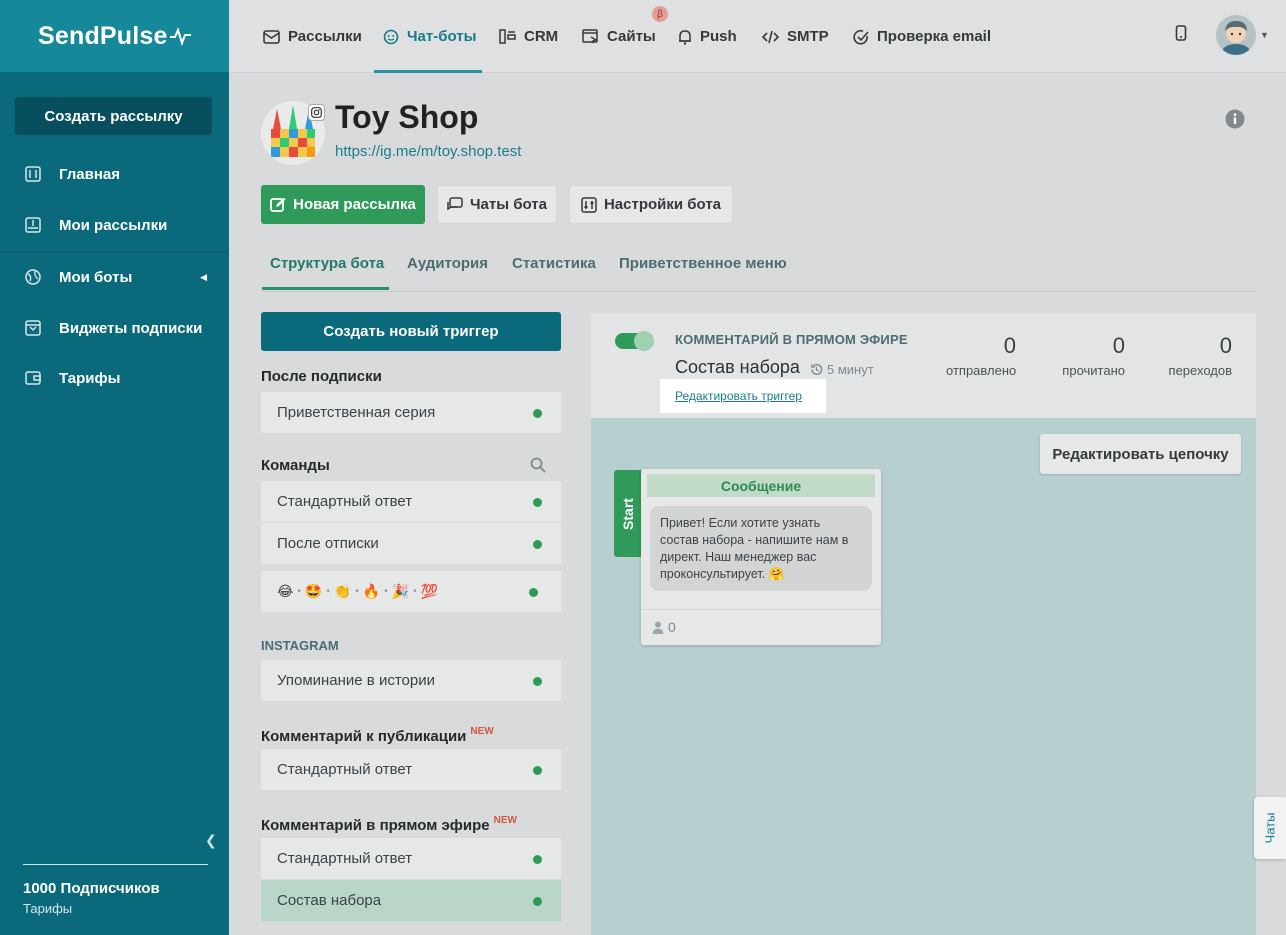  I want to click on info-icon, so click(1235, 119).